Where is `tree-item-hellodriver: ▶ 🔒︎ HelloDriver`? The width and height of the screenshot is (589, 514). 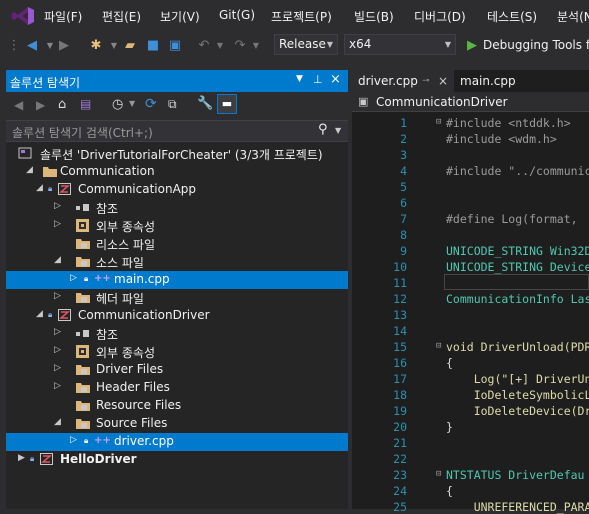
tree-item-hellodriver: ▶ 🔒︎ HelloDriver is located at coordinates (177, 460).